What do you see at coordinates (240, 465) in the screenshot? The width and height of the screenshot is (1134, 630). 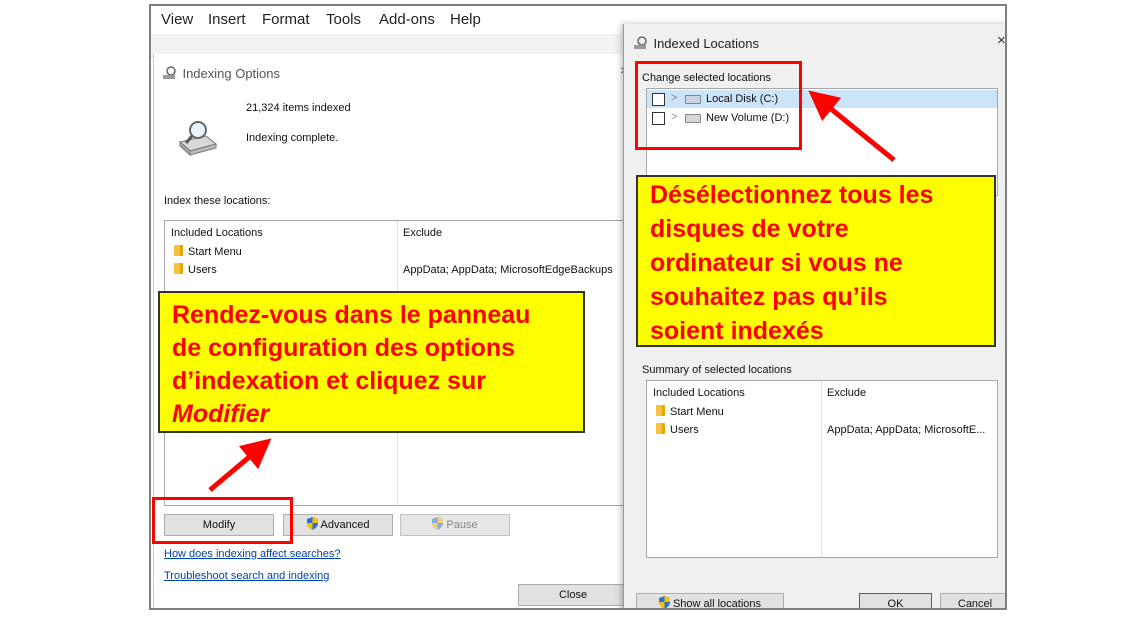 I see `arrow-to-callout` at bounding box center [240, 465].